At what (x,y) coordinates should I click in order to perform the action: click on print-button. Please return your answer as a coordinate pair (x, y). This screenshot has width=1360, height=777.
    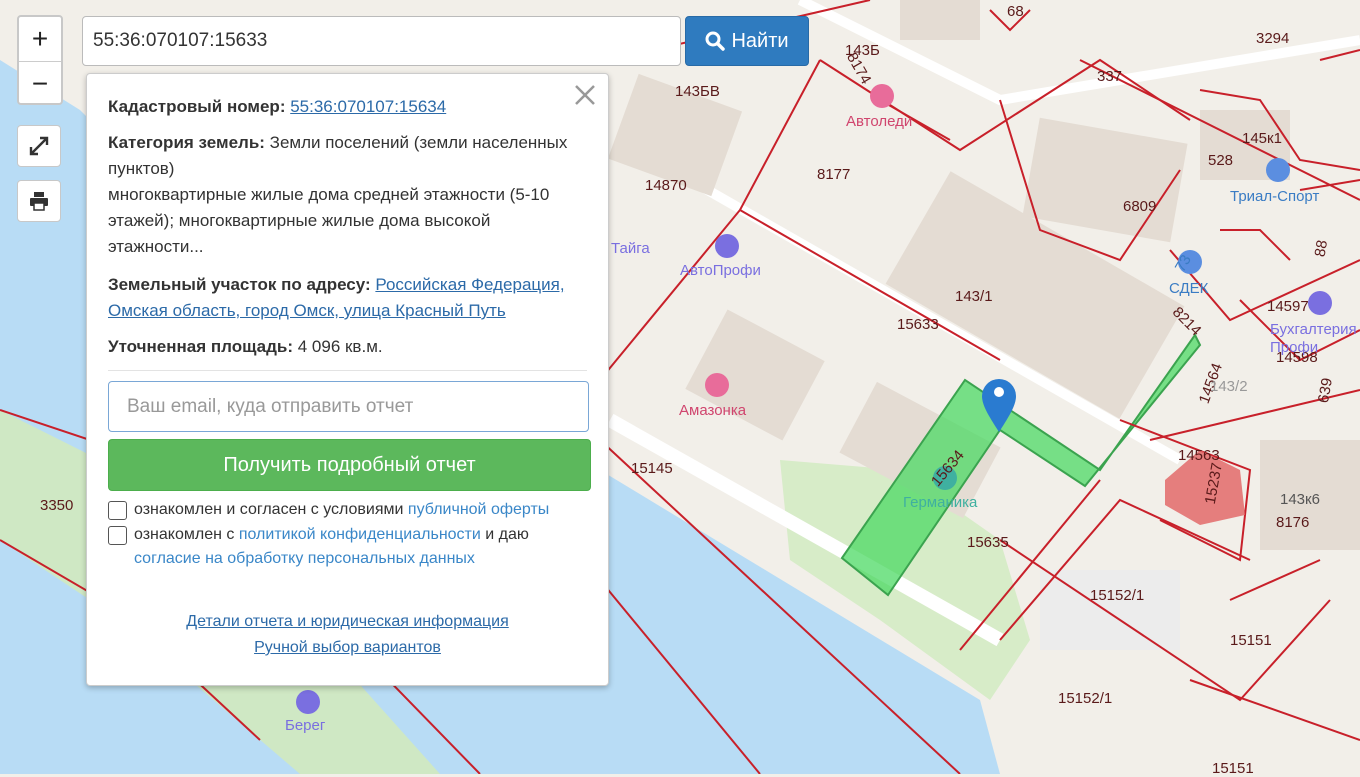
    Looking at the image, I should click on (39, 201).